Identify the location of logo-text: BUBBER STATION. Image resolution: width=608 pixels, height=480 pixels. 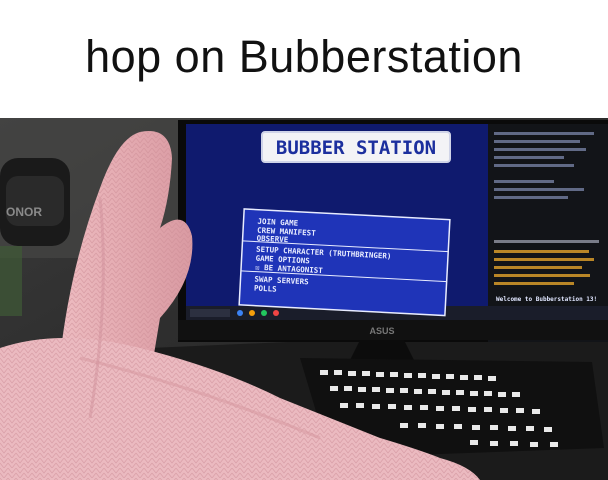
(356, 148).